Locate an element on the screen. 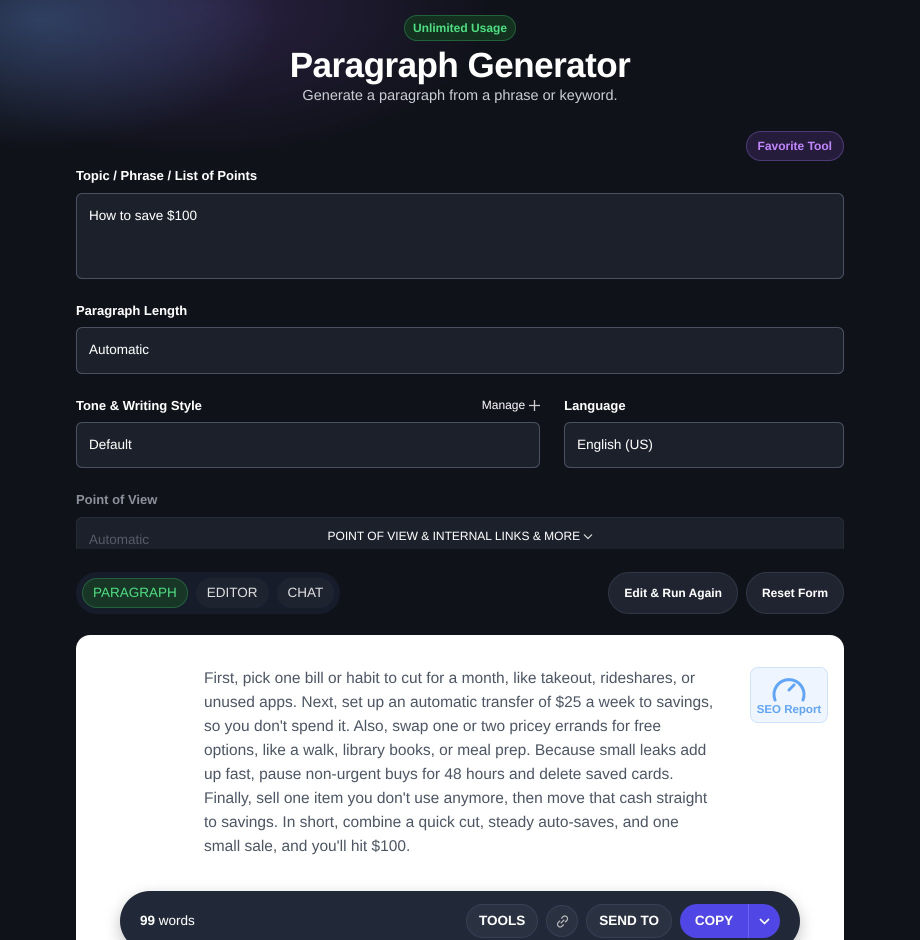 This screenshot has width=920, height=940. plus-icon is located at coordinates (534, 405).